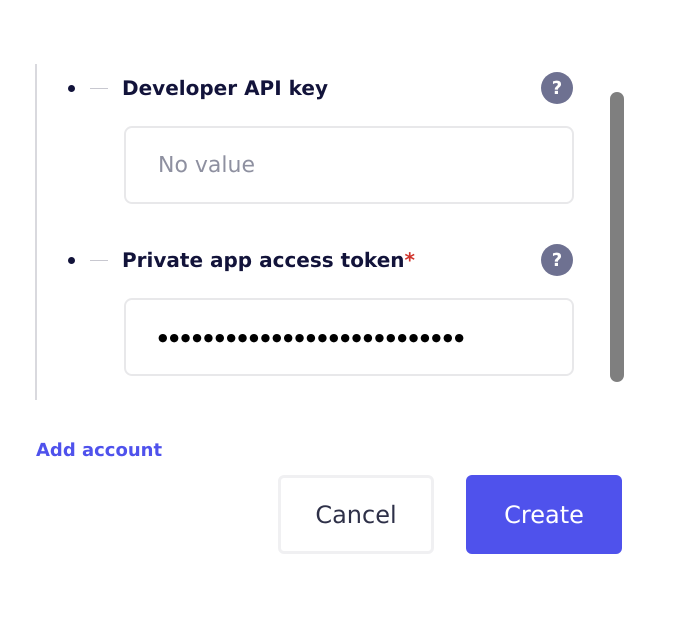 Image resolution: width=684 pixels, height=628 pixels. What do you see at coordinates (99, 450) in the screenshot?
I see `add-account-link: Add account` at bounding box center [99, 450].